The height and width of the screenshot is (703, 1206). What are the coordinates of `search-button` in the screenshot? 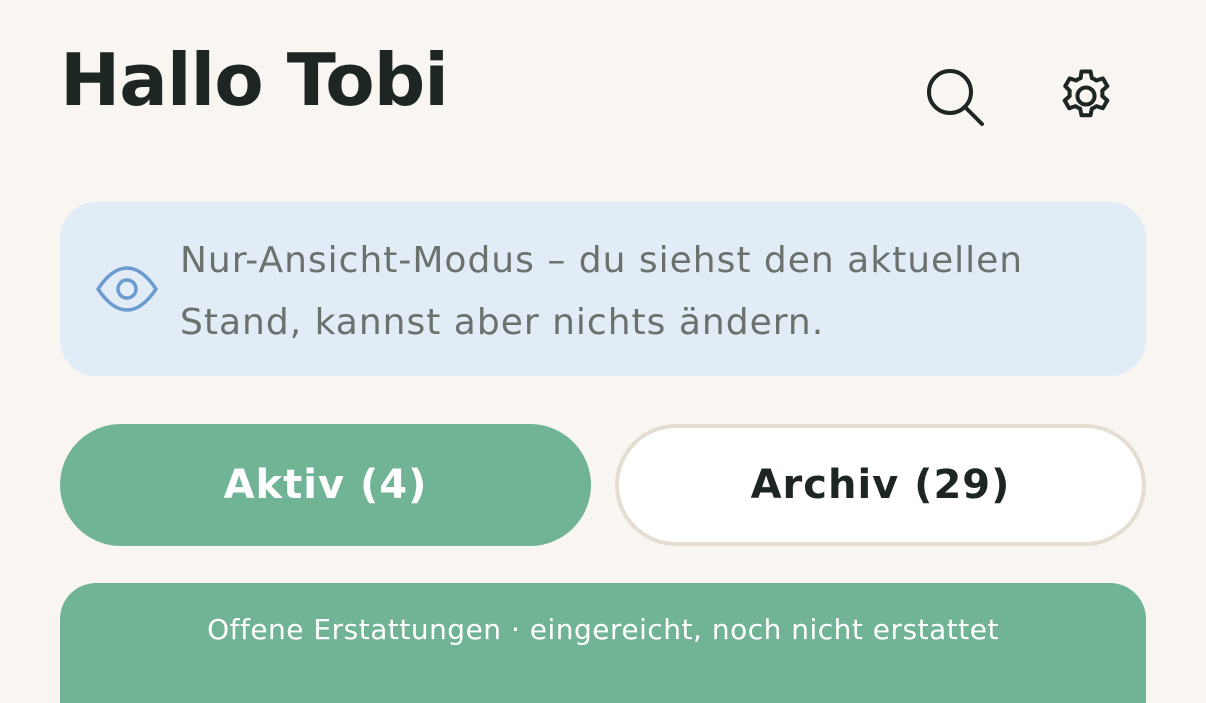 It's located at (954, 96).